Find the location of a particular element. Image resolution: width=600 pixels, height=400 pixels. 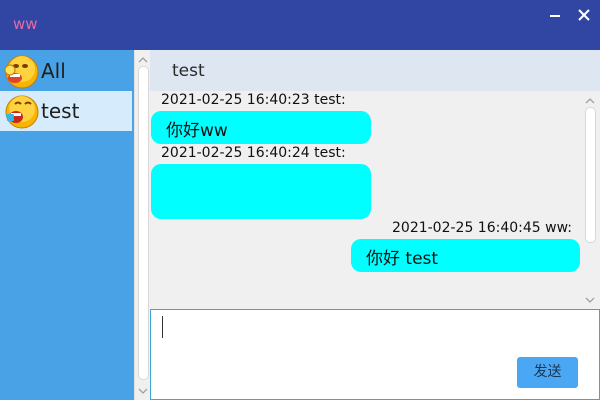

text-caret is located at coordinates (162, 327).